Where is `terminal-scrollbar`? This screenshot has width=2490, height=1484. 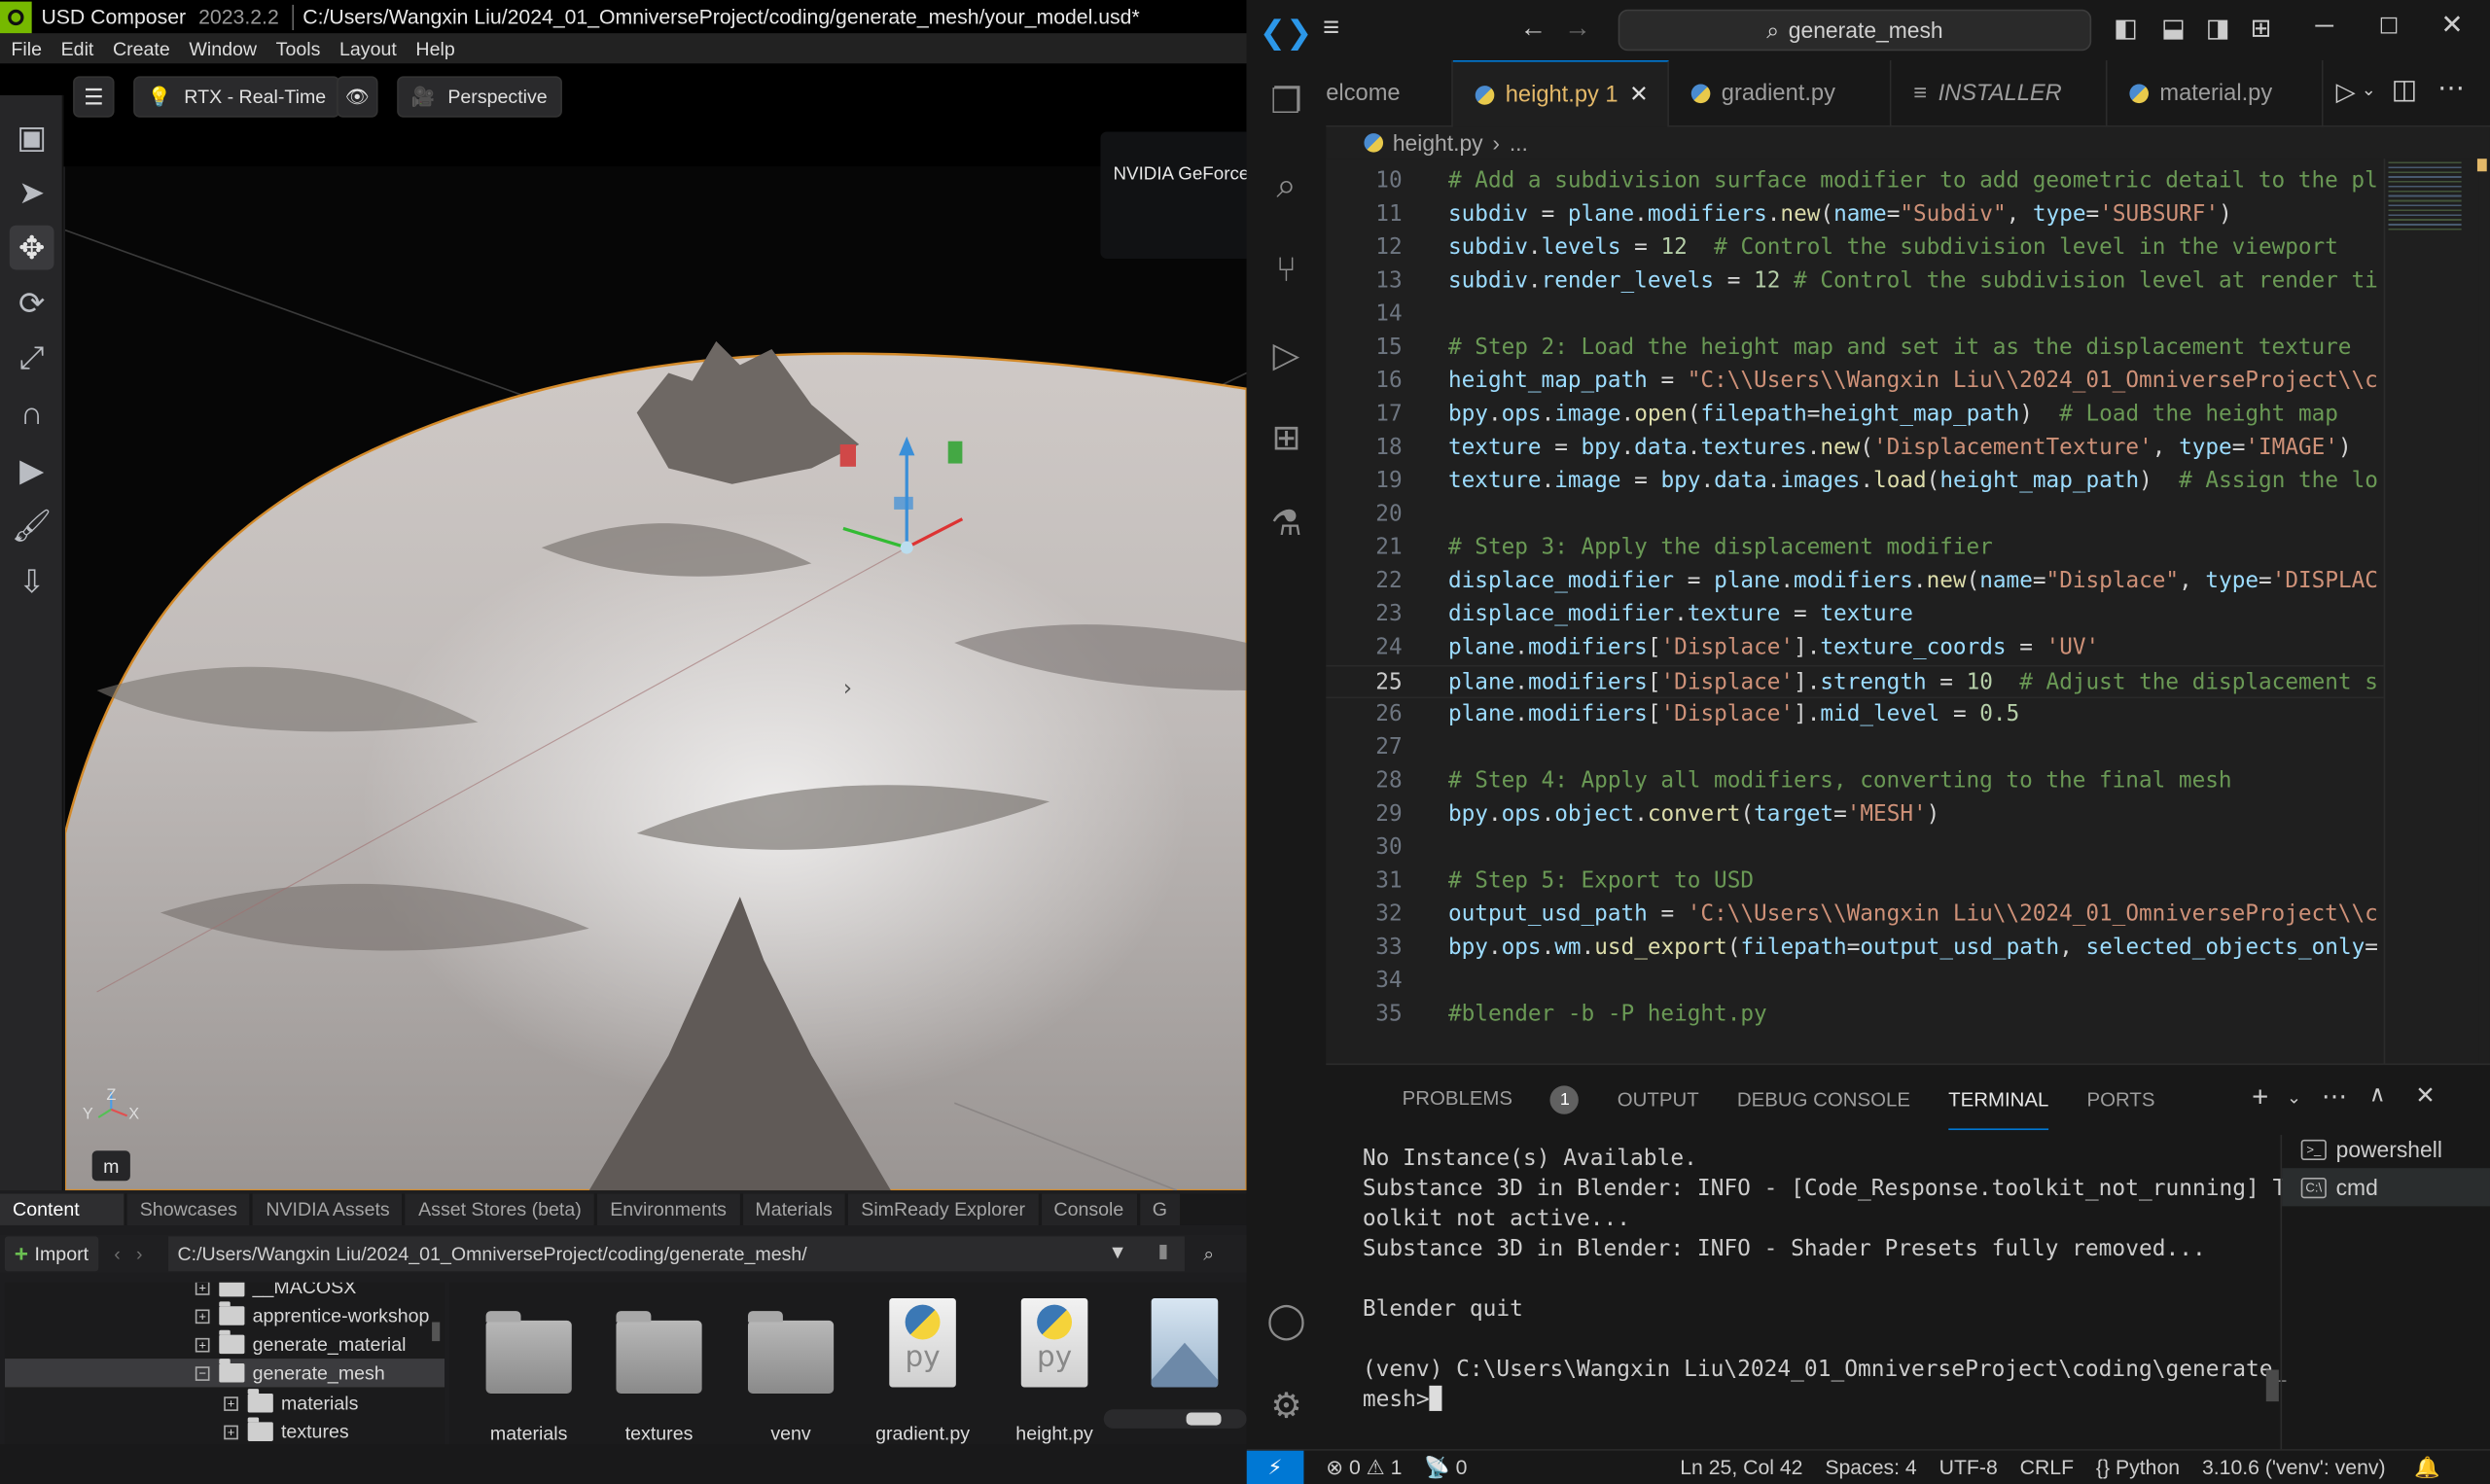 terminal-scrollbar is located at coordinates (2272, 1386).